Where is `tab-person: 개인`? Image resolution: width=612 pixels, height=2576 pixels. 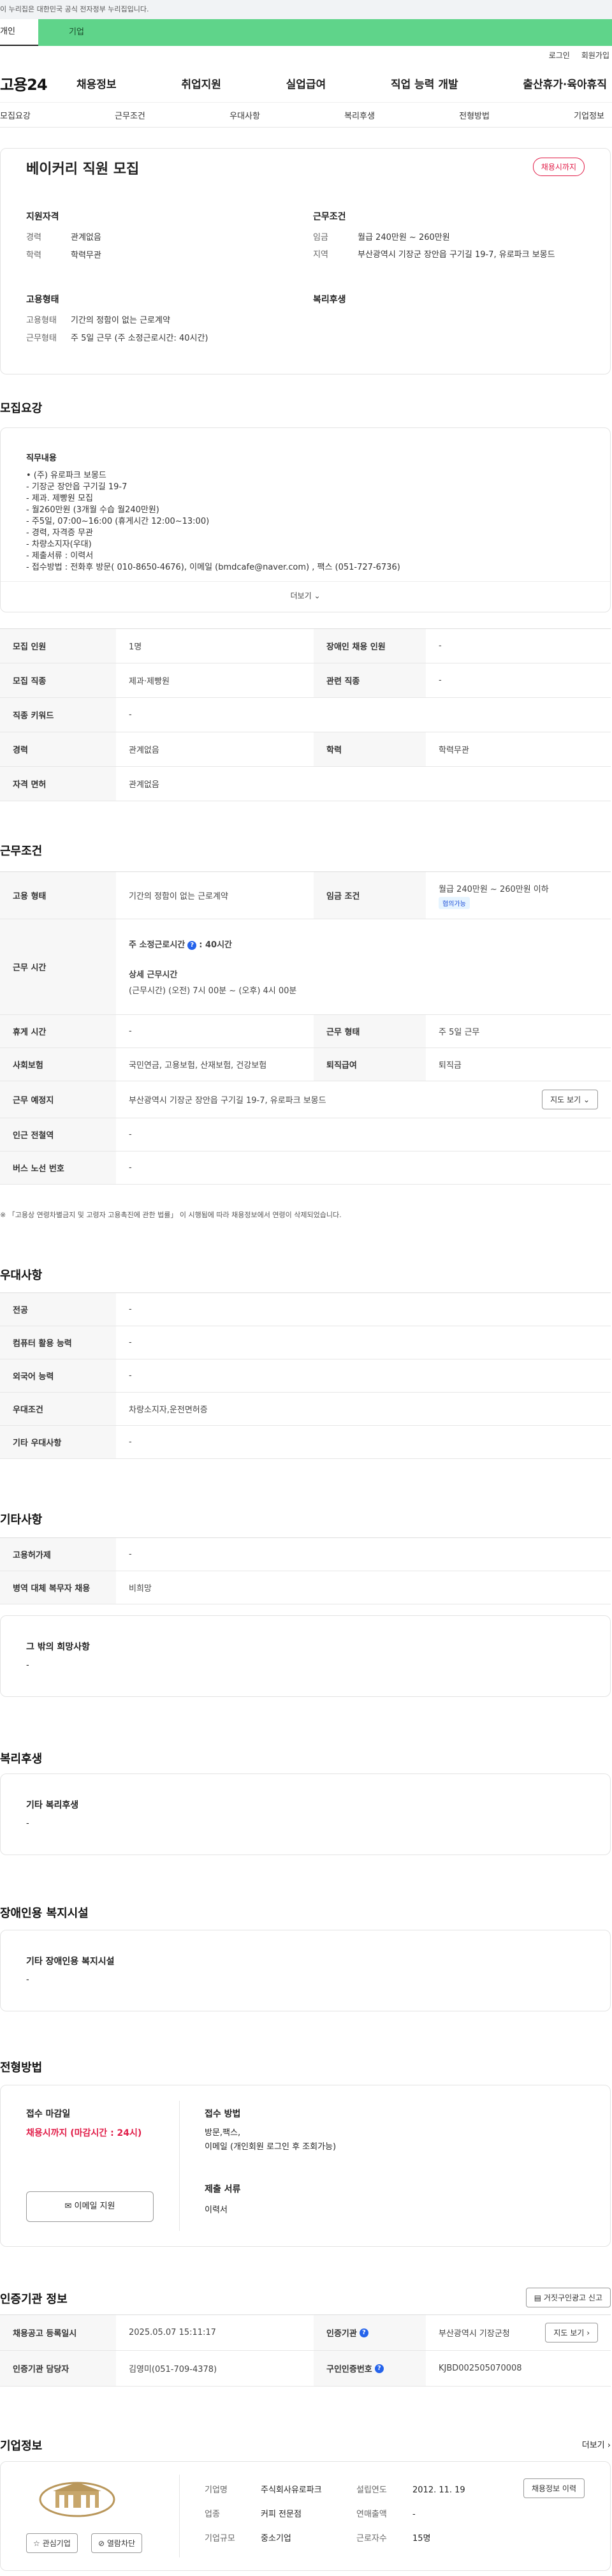 tab-person: 개인 is located at coordinates (19, 32).